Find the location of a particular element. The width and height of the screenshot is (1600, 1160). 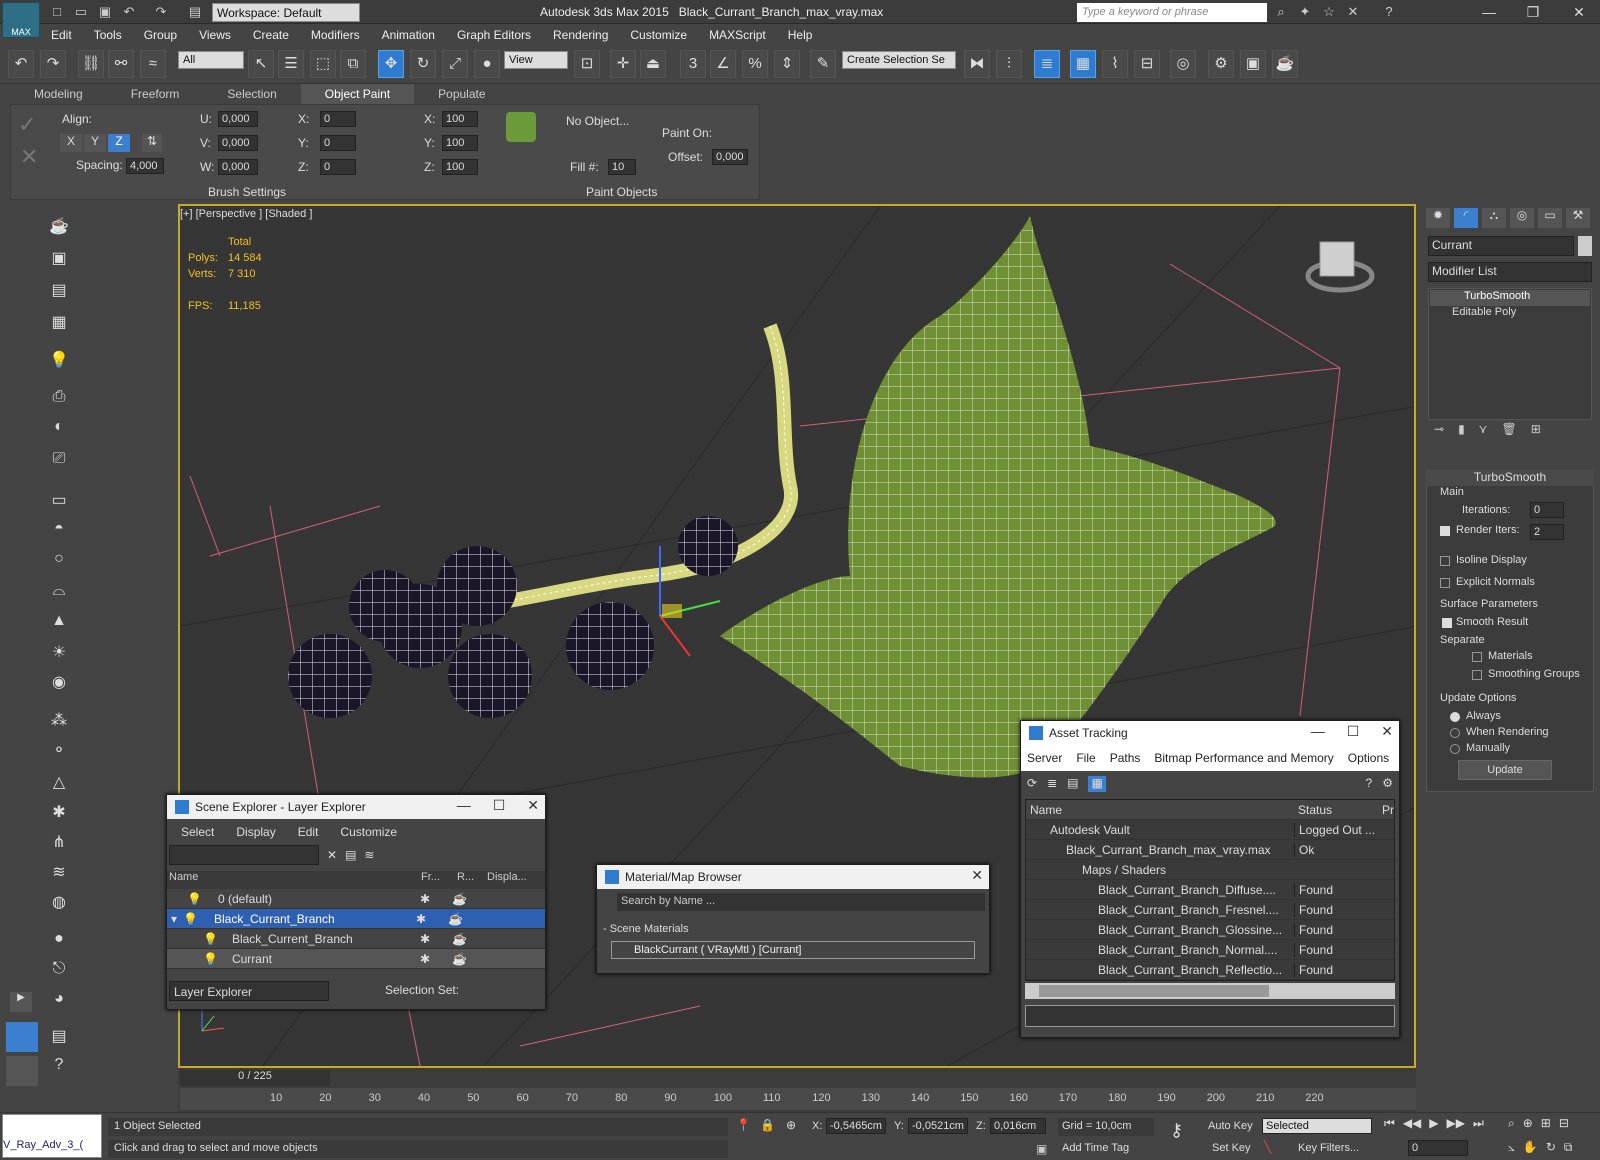

notepad-icon: ▤ is located at coordinates (59, 292).